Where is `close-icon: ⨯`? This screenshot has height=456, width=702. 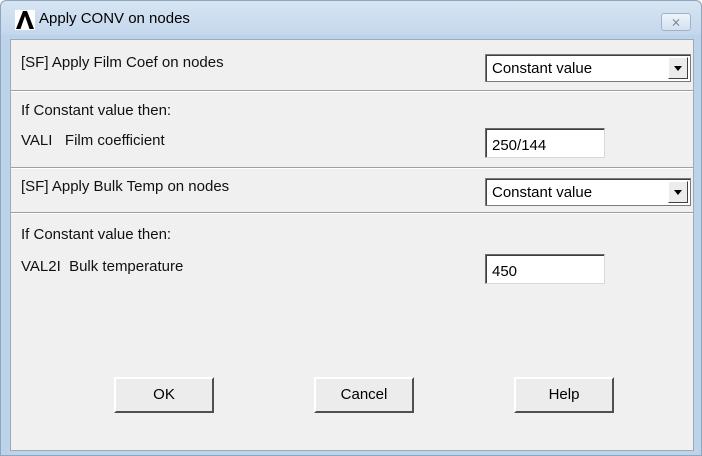 close-icon: ⨯ is located at coordinates (676, 22).